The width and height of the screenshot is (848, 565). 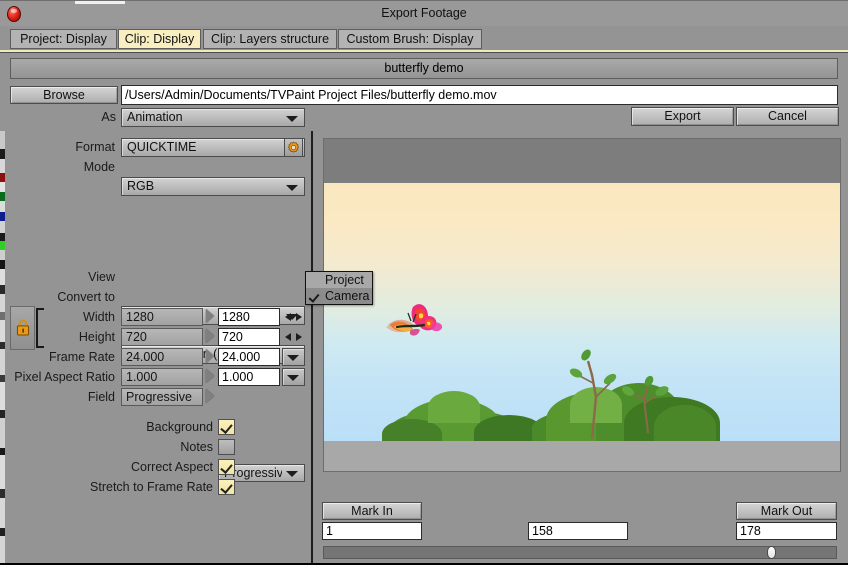 I want to click on as-format-value: Animation, so click(x=155, y=117).